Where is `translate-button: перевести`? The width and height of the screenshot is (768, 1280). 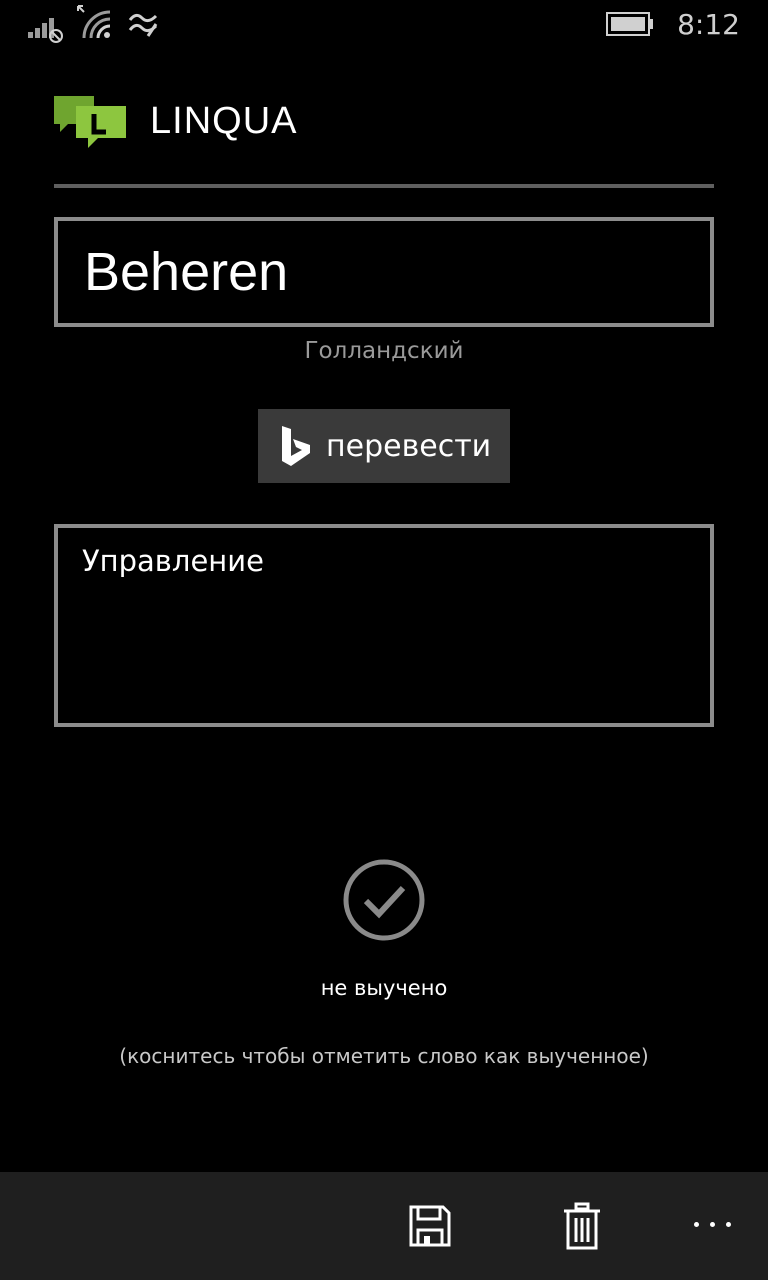
translate-button: перевести is located at coordinates (384, 446).